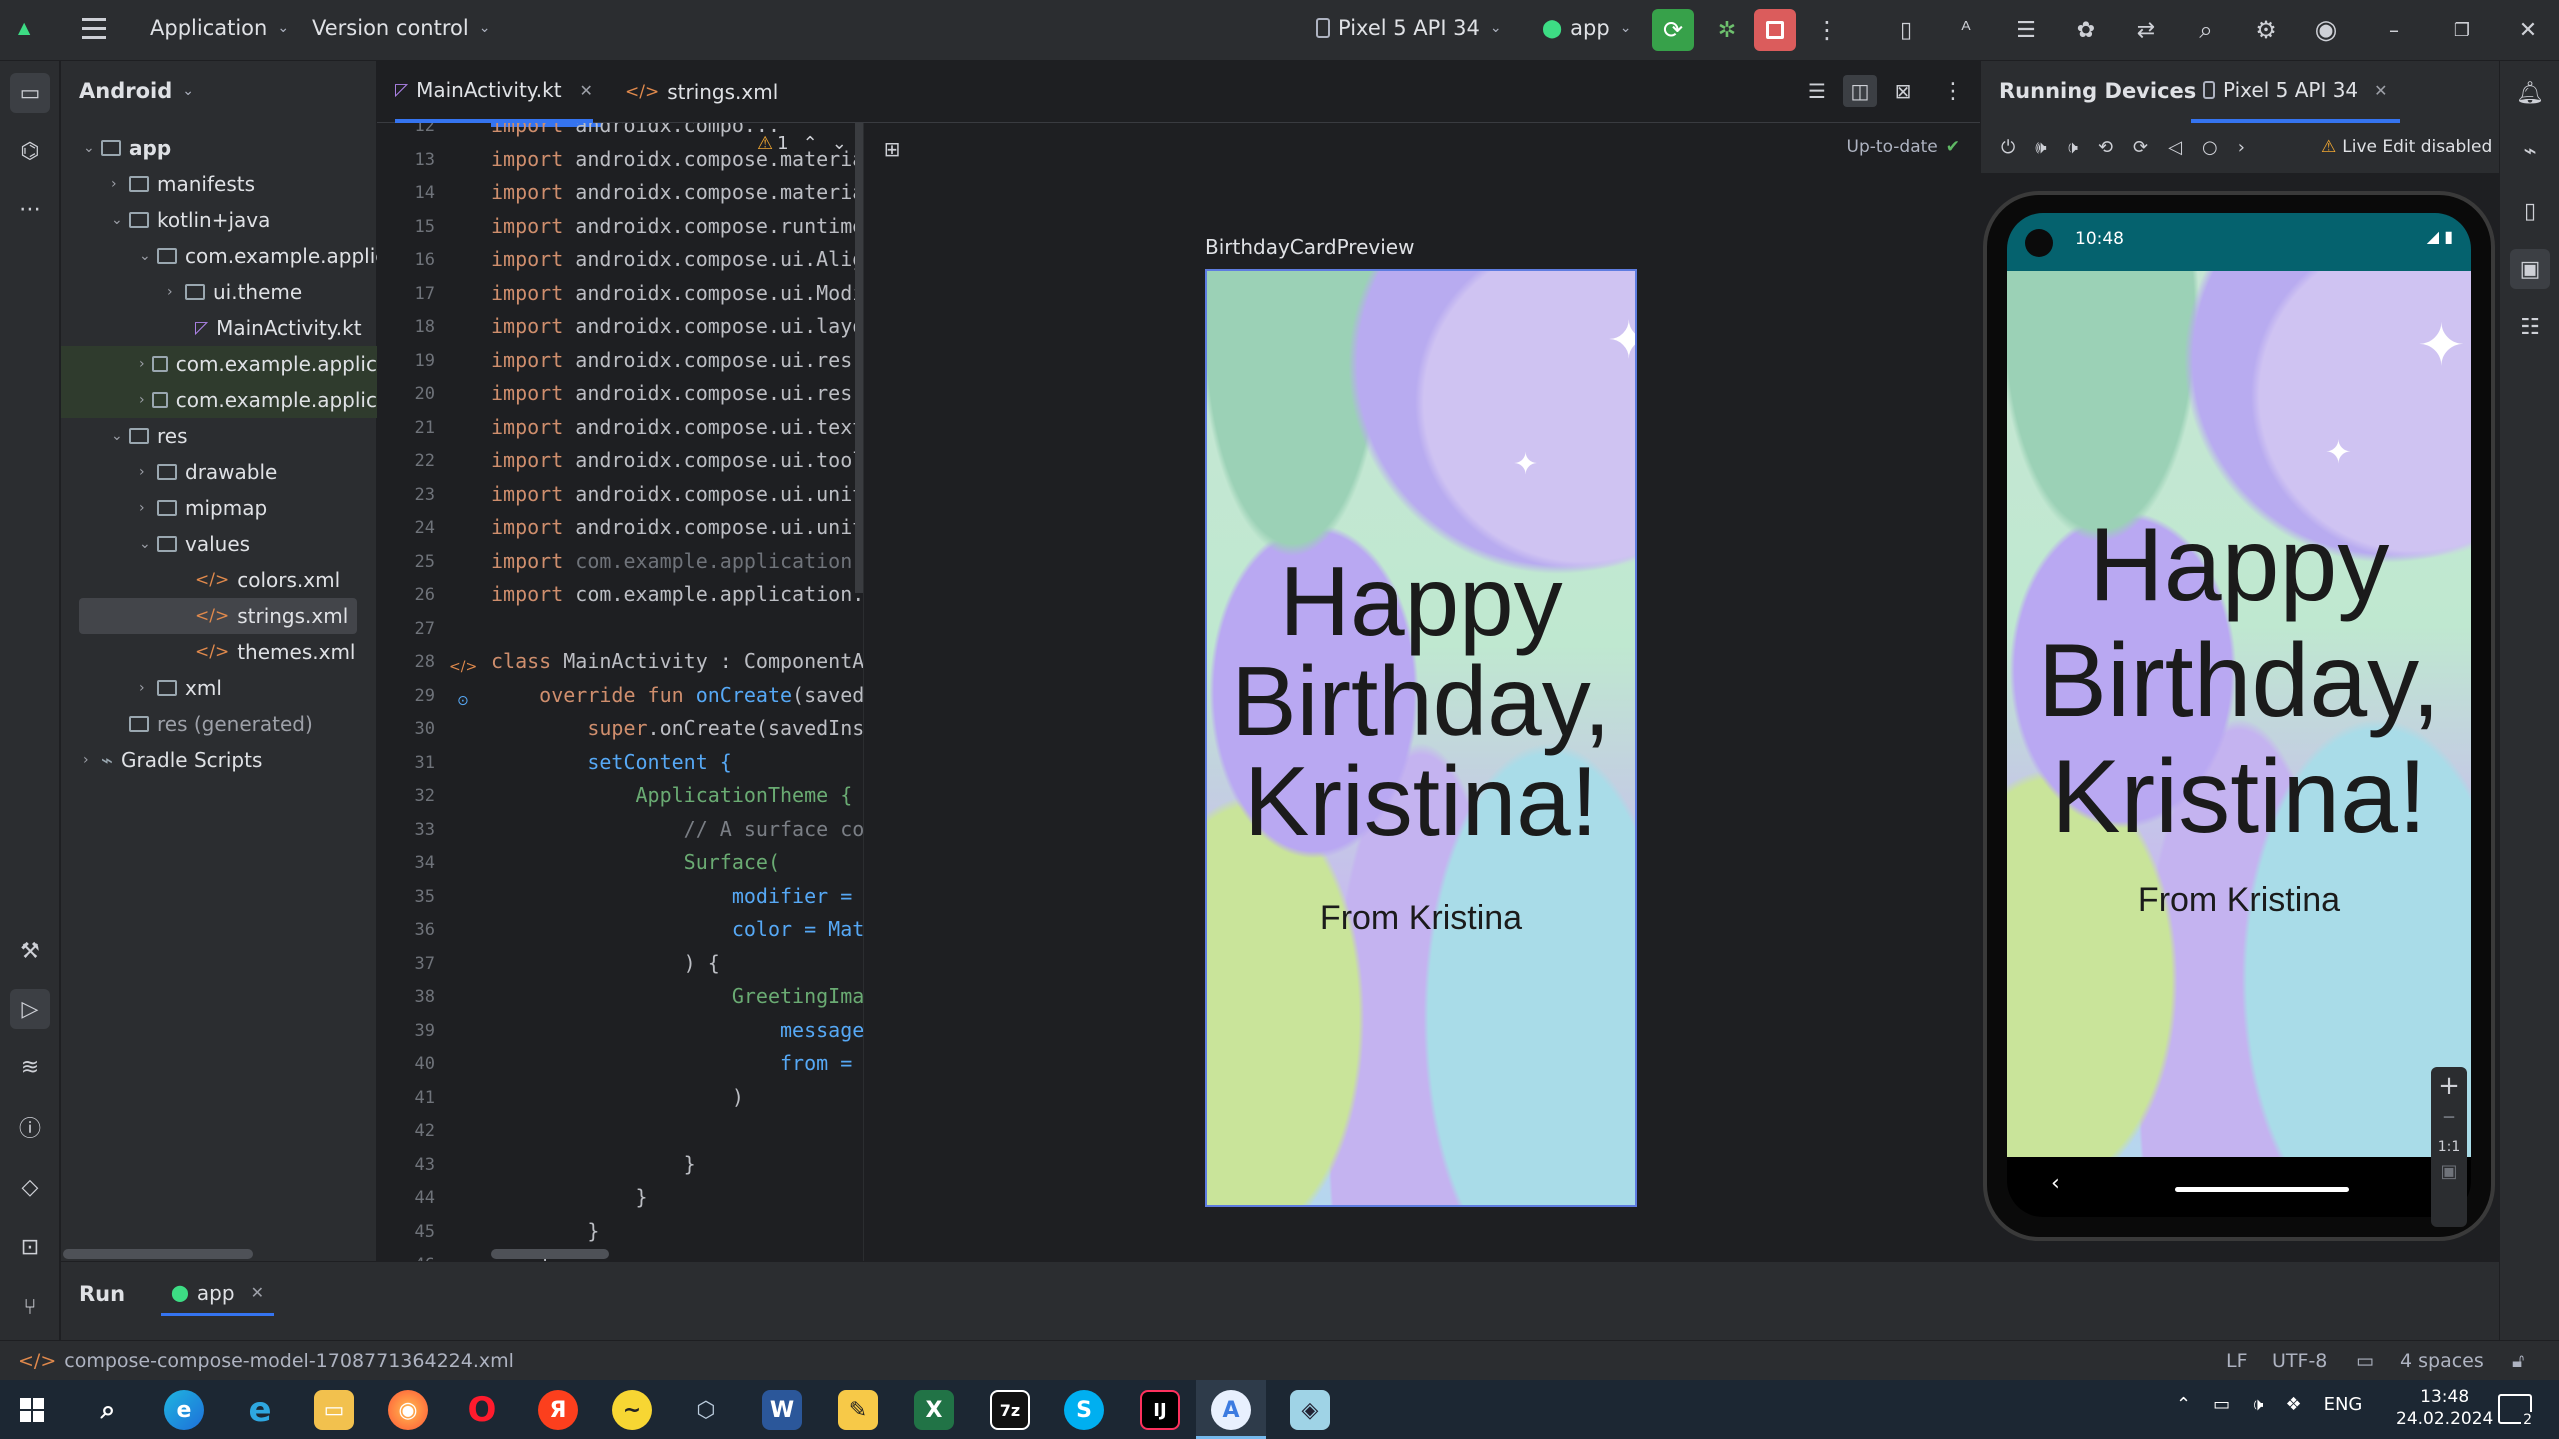 This screenshot has height=1439, width=2559. I want to click on resource-manager-icon: ⌬, so click(30, 151).